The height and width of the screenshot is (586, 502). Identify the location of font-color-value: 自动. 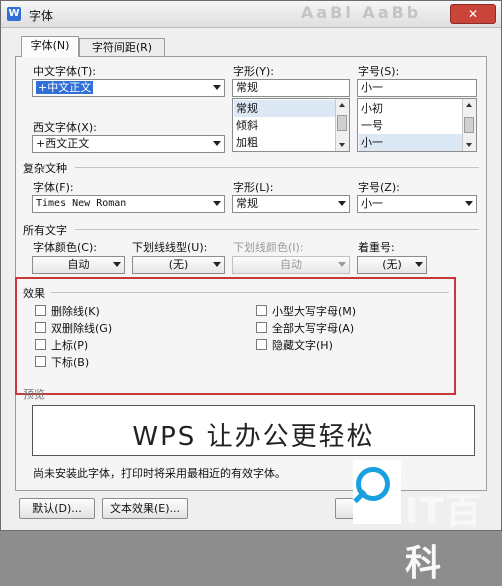
(78, 264).